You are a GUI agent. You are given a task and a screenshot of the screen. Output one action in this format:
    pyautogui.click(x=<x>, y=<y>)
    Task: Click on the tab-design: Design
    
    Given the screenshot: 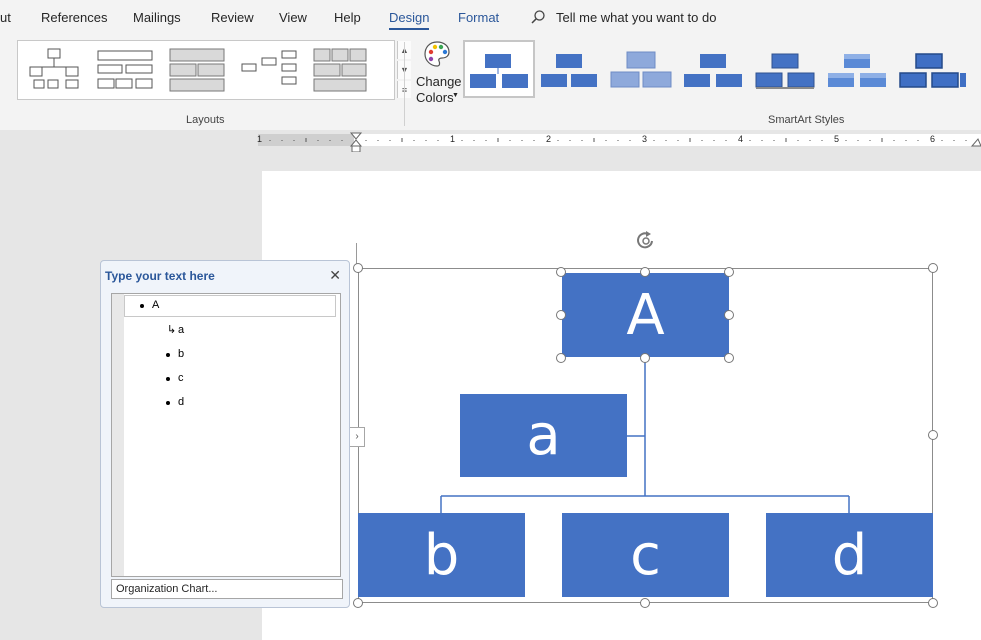 What is the action you would take?
    pyautogui.click(x=409, y=20)
    